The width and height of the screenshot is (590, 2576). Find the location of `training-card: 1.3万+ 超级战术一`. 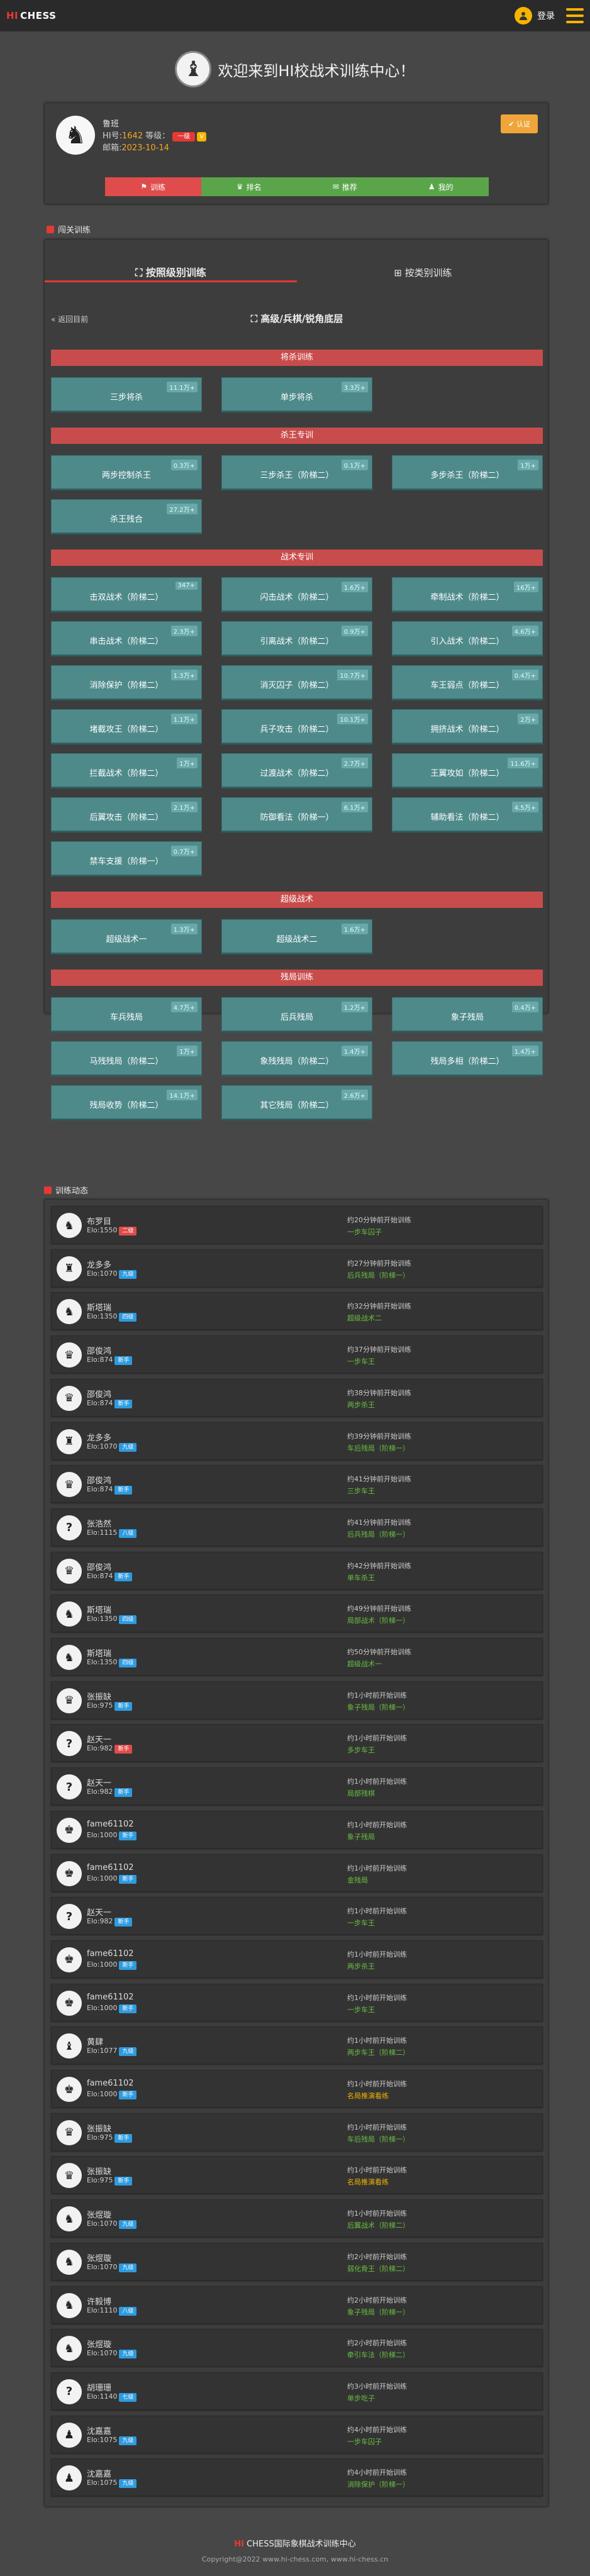

training-card: 1.3万+ 超级战术一 is located at coordinates (126, 936).